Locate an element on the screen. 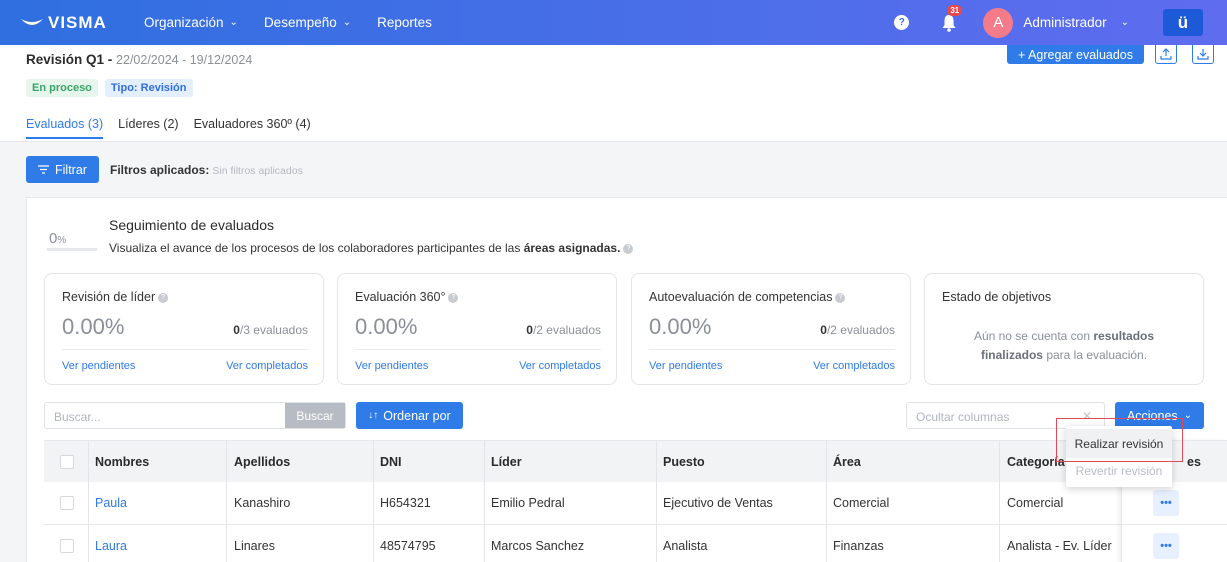 The height and width of the screenshot is (562, 1227). search-button: Buscar is located at coordinates (315, 415).